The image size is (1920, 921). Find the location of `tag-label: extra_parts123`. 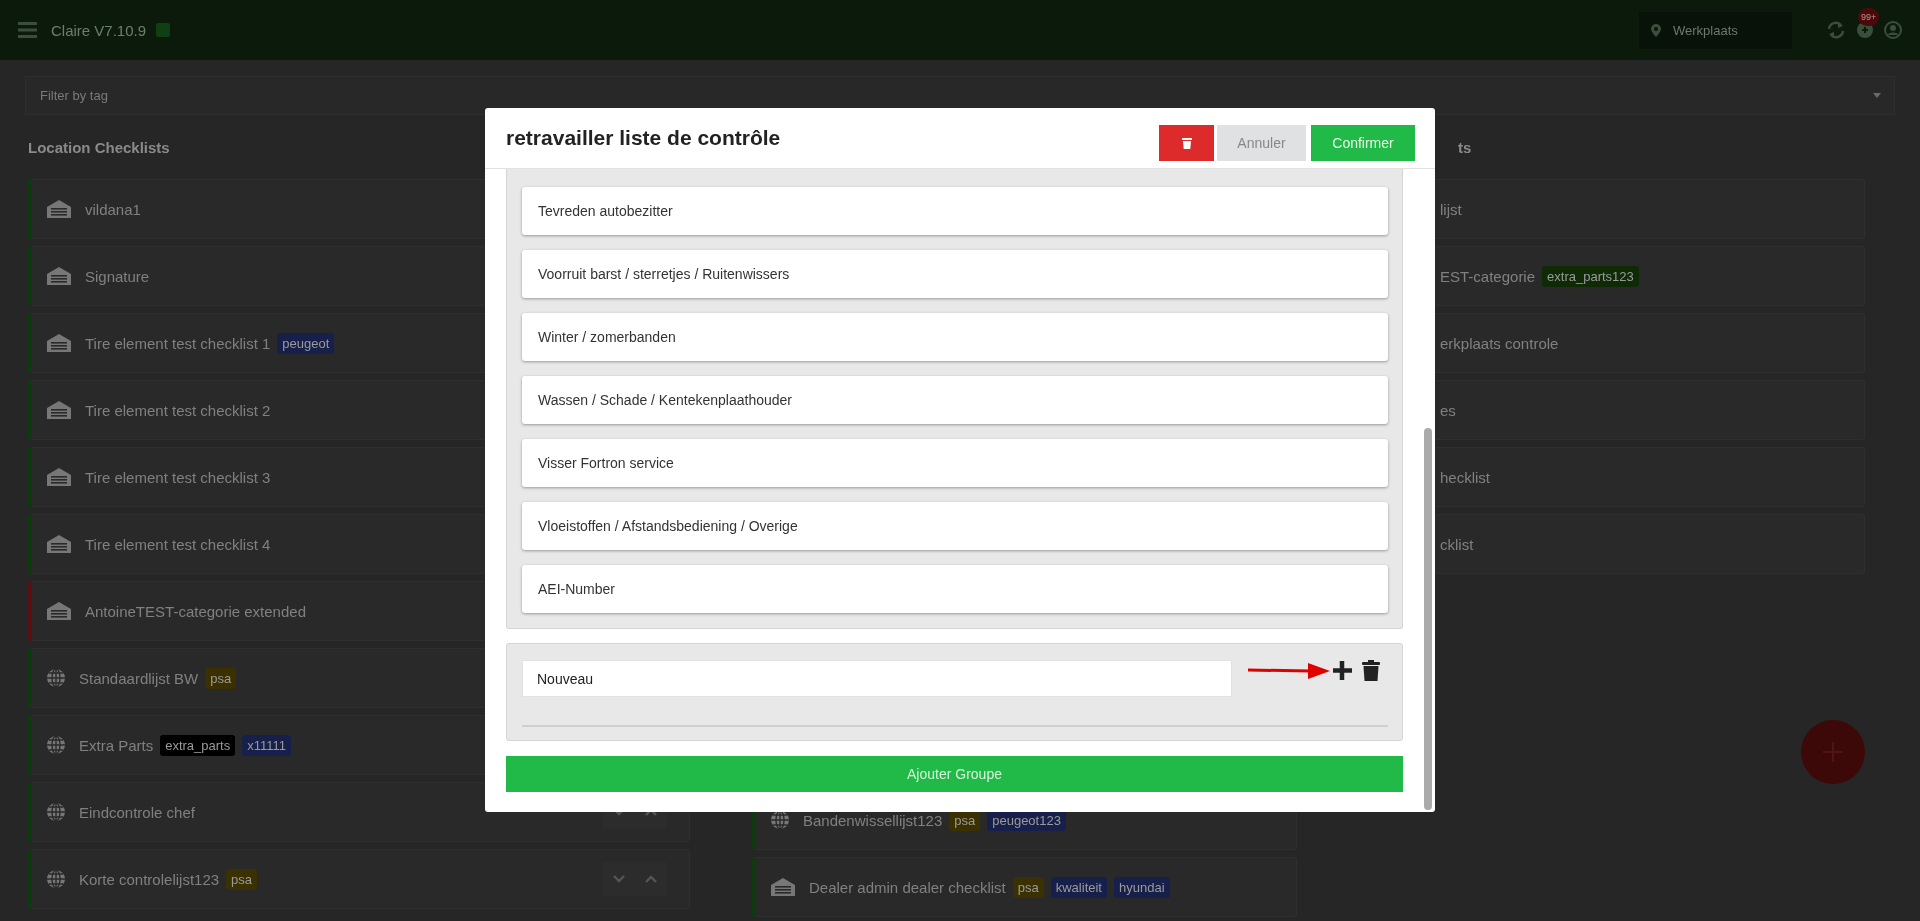

tag-label: extra_parts123 is located at coordinates (1590, 276).